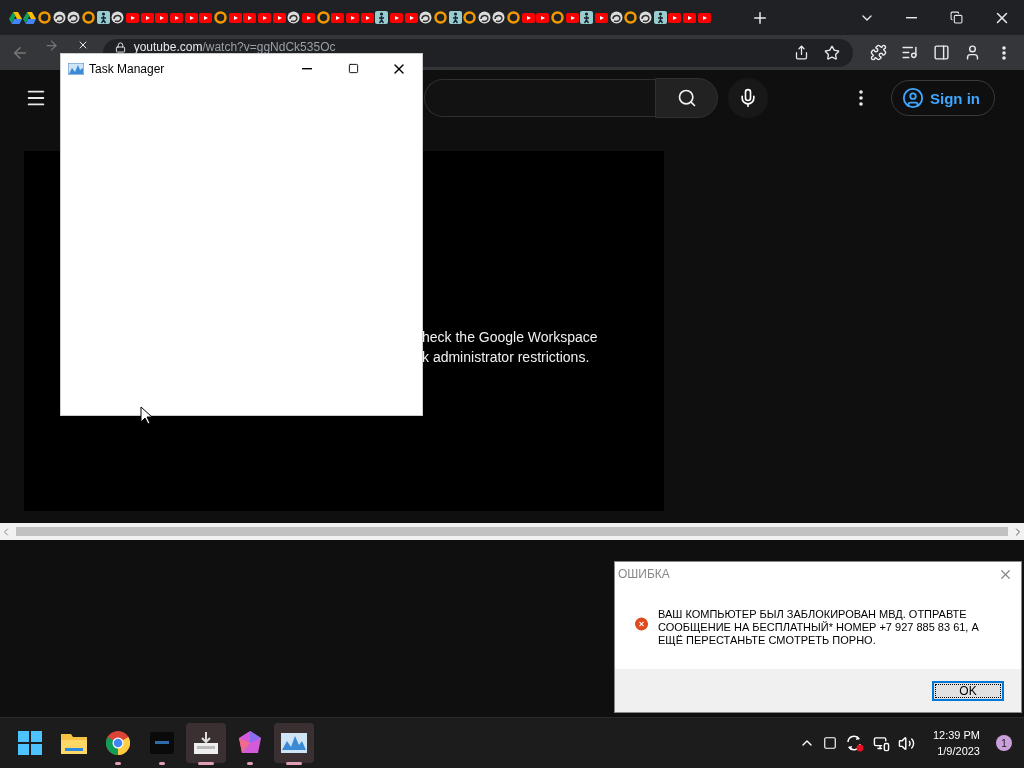 This screenshot has width=1024, height=768. I want to click on arrow-right-icon, so click(51, 45).